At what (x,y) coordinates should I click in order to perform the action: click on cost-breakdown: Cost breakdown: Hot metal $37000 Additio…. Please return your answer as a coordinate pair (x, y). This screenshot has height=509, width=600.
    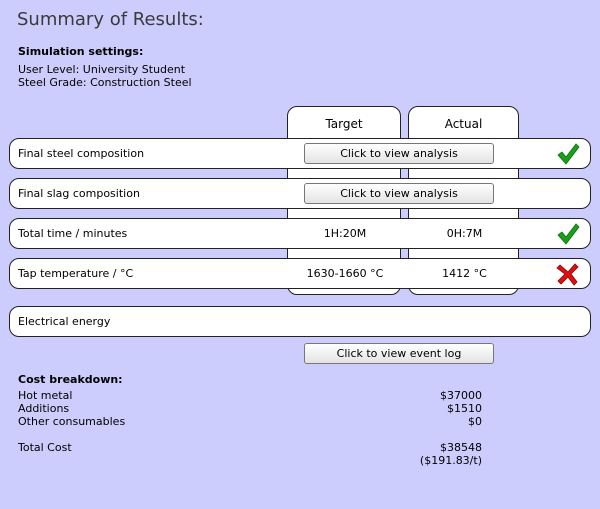
    Looking at the image, I should click on (253, 420).